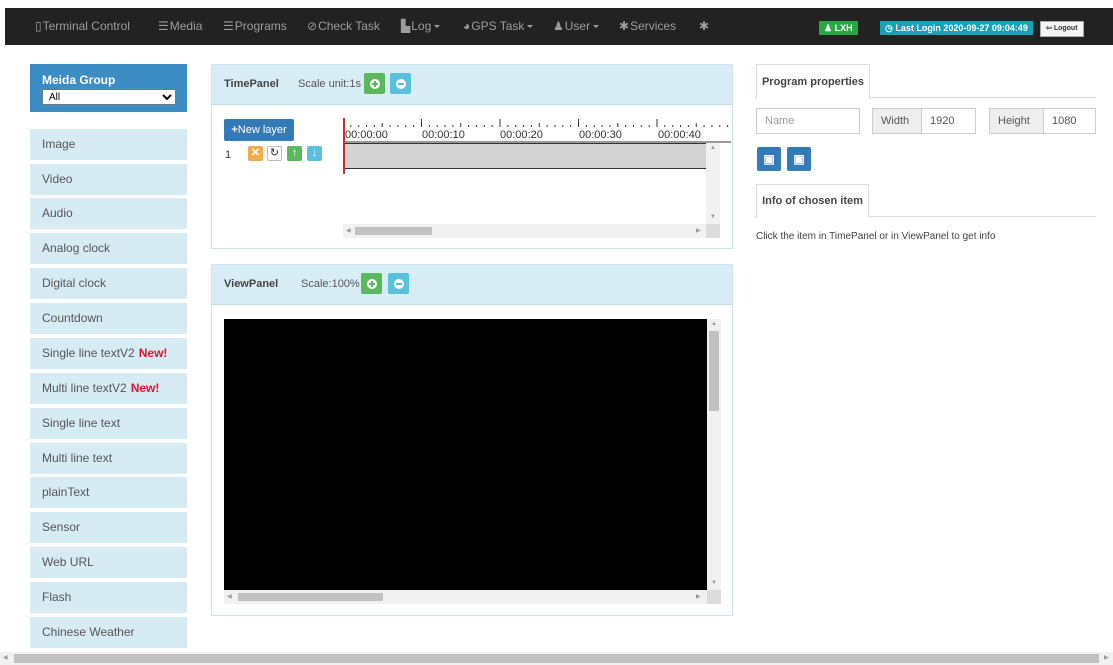  What do you see at coordinates (79, 80) in the screenshot?
I see `media-group-label: Meida Group` at bounding box center [79, 80].